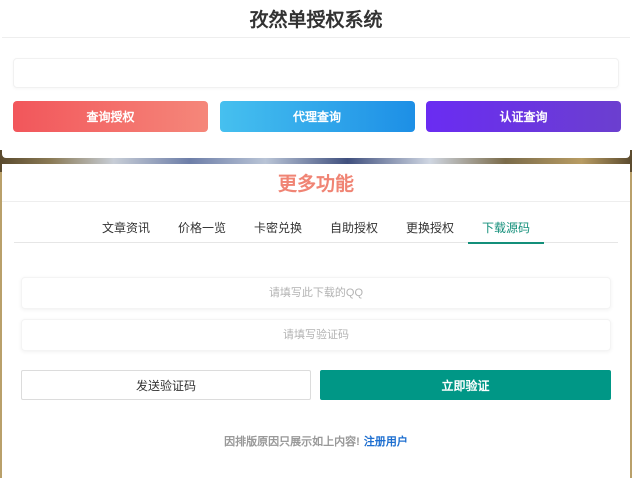 This screenshot has height=478, width=632. I want to click on qq-input, so click(316, 293).